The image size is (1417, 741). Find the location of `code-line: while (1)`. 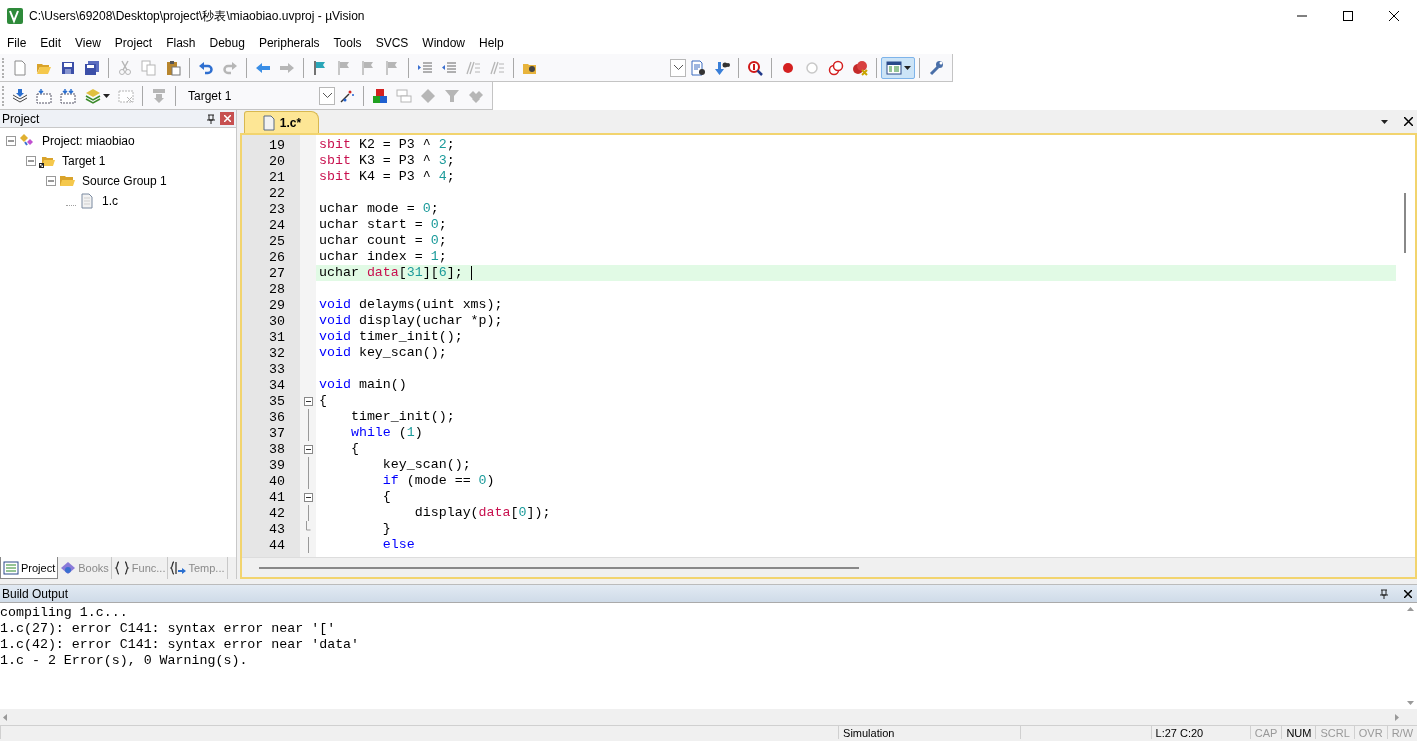

code-line: while (1) is located at coordinates (386, 433).